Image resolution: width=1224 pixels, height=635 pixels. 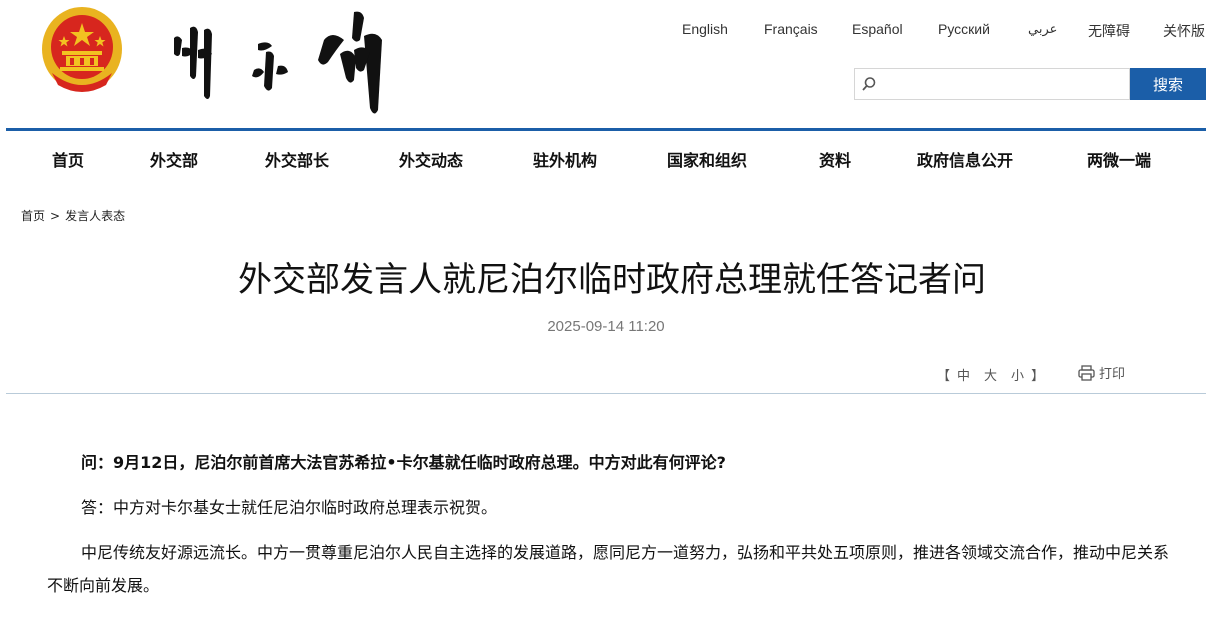 I want to click on lang-spanish-link: Español, so click(x=877, y=29).